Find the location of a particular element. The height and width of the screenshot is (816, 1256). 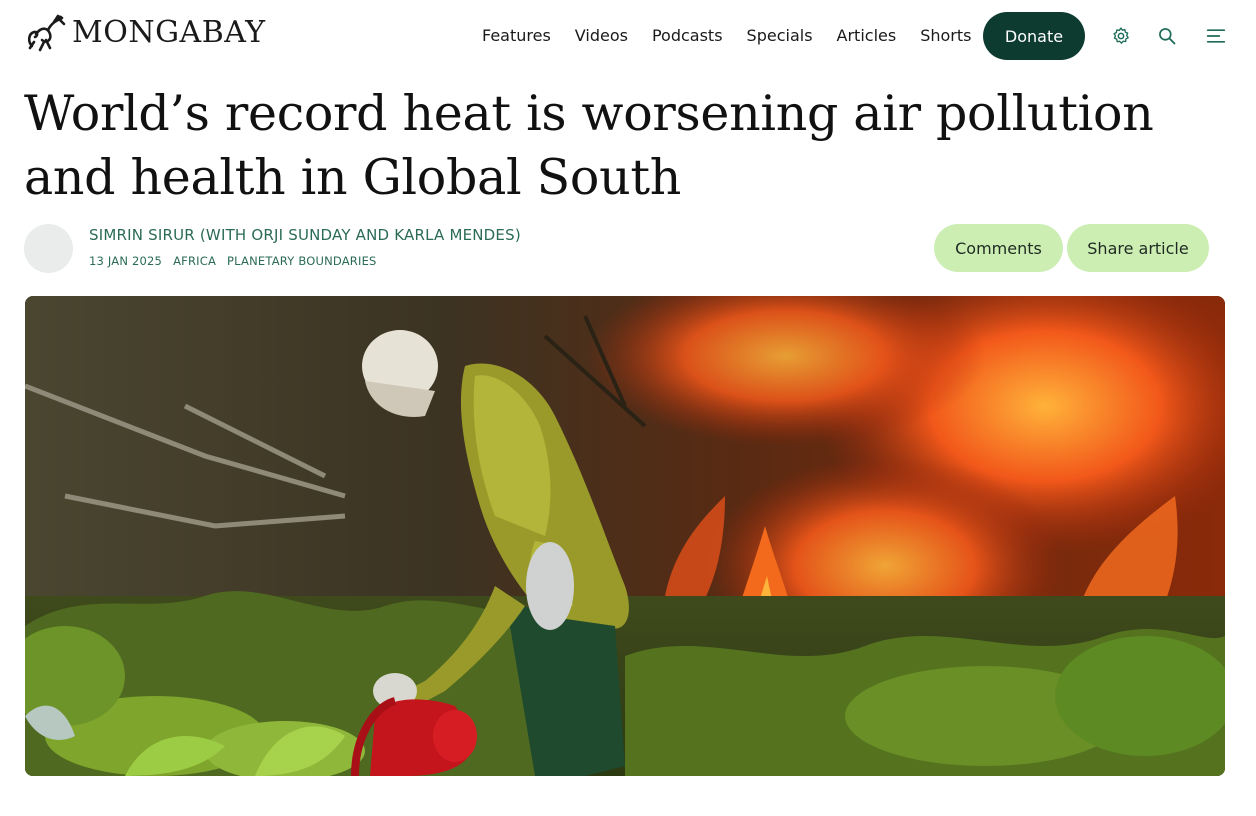

nav-podcasts: Podcasts is located at coordinates (687, 36).